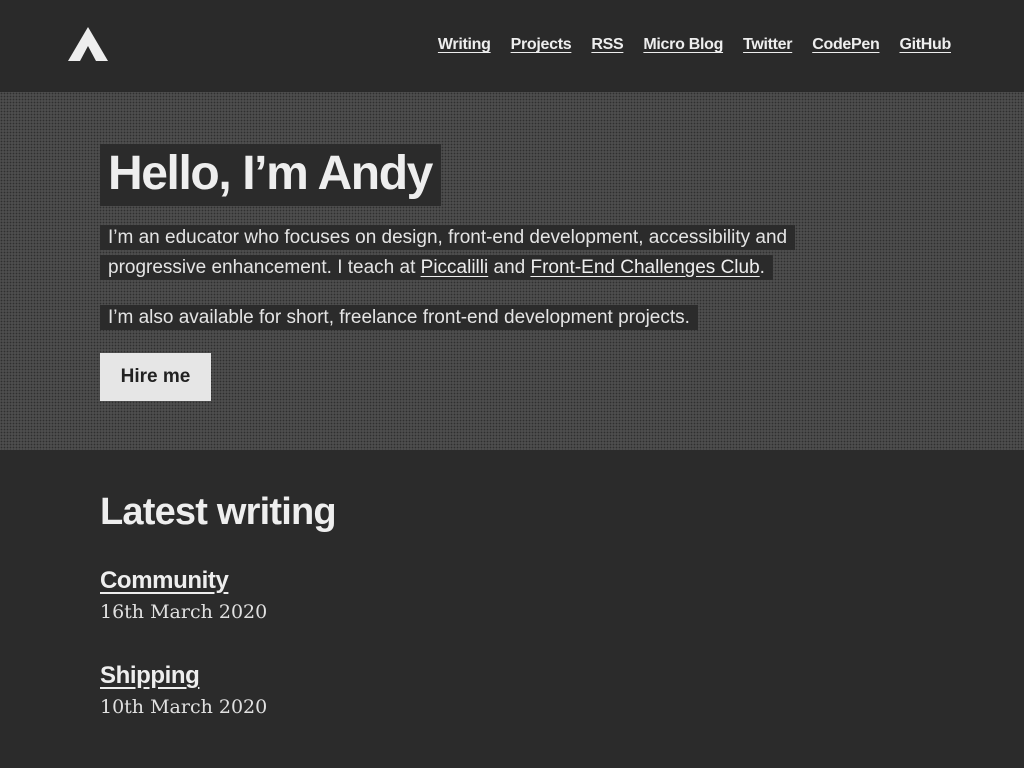 The height and width of the screenshot is (768, 1024). I want to click on triangle-logo-icon, so click(88, 44).